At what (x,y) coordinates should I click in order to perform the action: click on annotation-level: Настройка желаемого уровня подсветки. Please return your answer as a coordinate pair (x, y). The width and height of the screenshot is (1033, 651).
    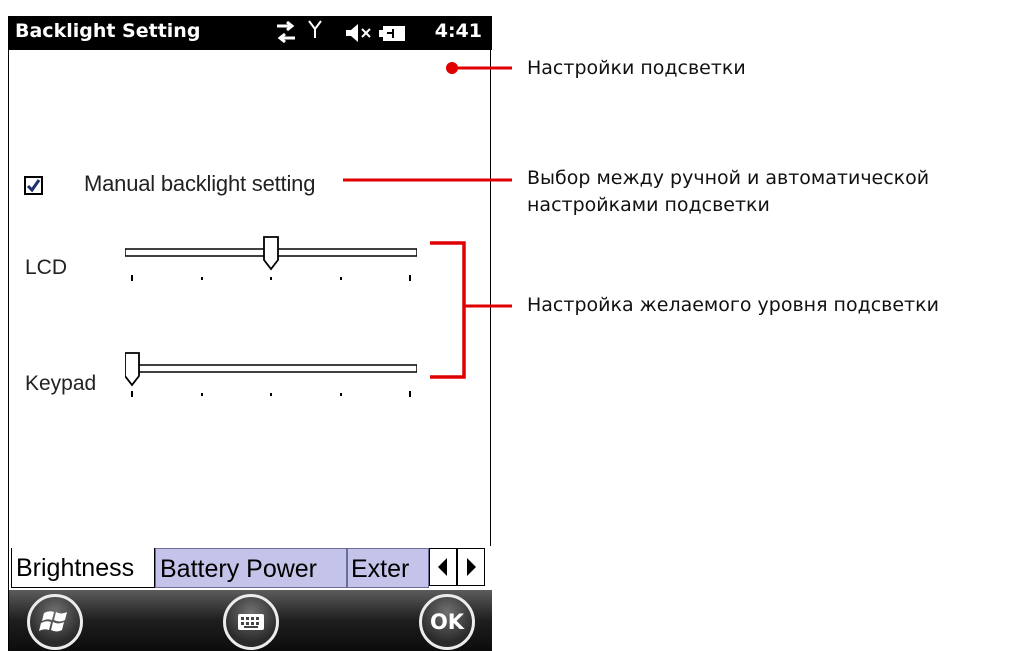
    Looking at the image, I should click on (733, 305).